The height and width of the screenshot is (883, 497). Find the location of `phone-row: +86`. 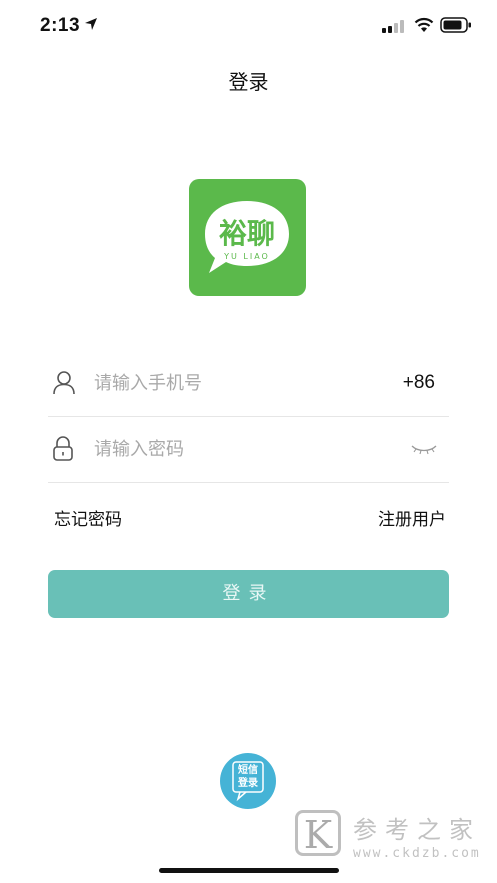

phone-row: +86 is located at coordinates (248, 384).